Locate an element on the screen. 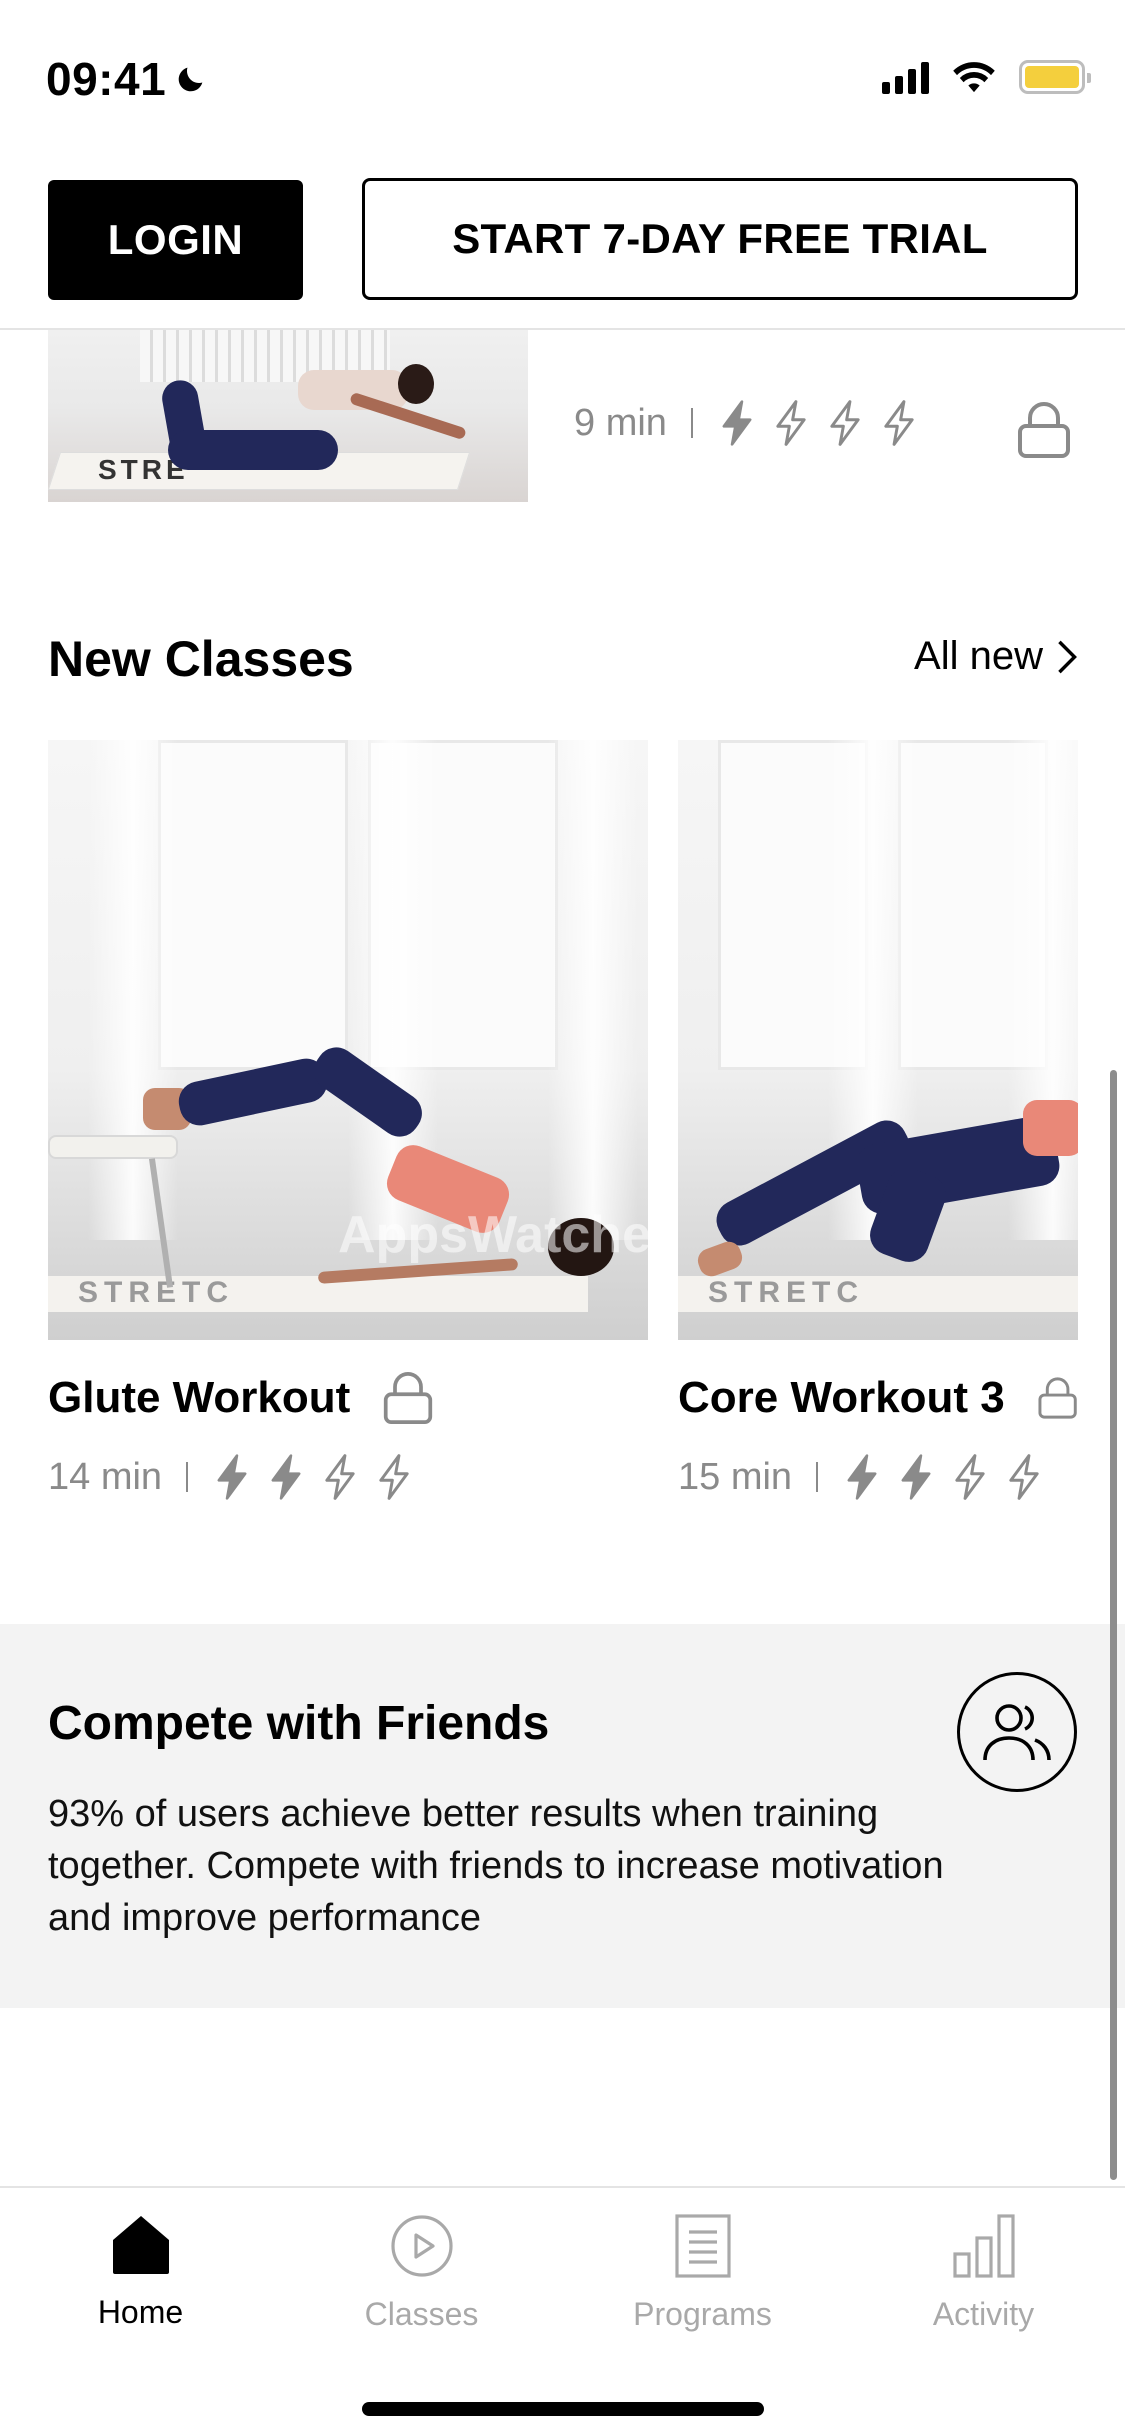 This screenshot has height=2436, width=1125. tab-label: Home is located at coordinates (140, 2312).